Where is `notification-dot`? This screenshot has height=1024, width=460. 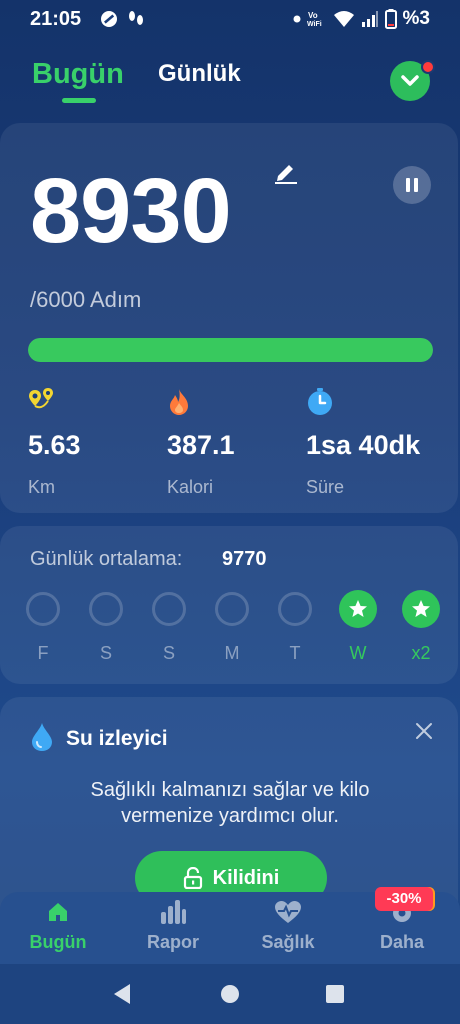
notification-dot is located at coordinates (428, 67).